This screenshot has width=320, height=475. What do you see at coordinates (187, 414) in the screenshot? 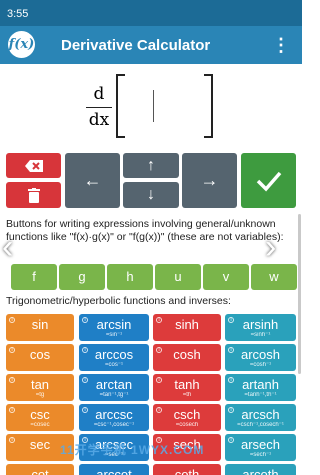
I see `key-label: csch` at bounding box center [187, 414].